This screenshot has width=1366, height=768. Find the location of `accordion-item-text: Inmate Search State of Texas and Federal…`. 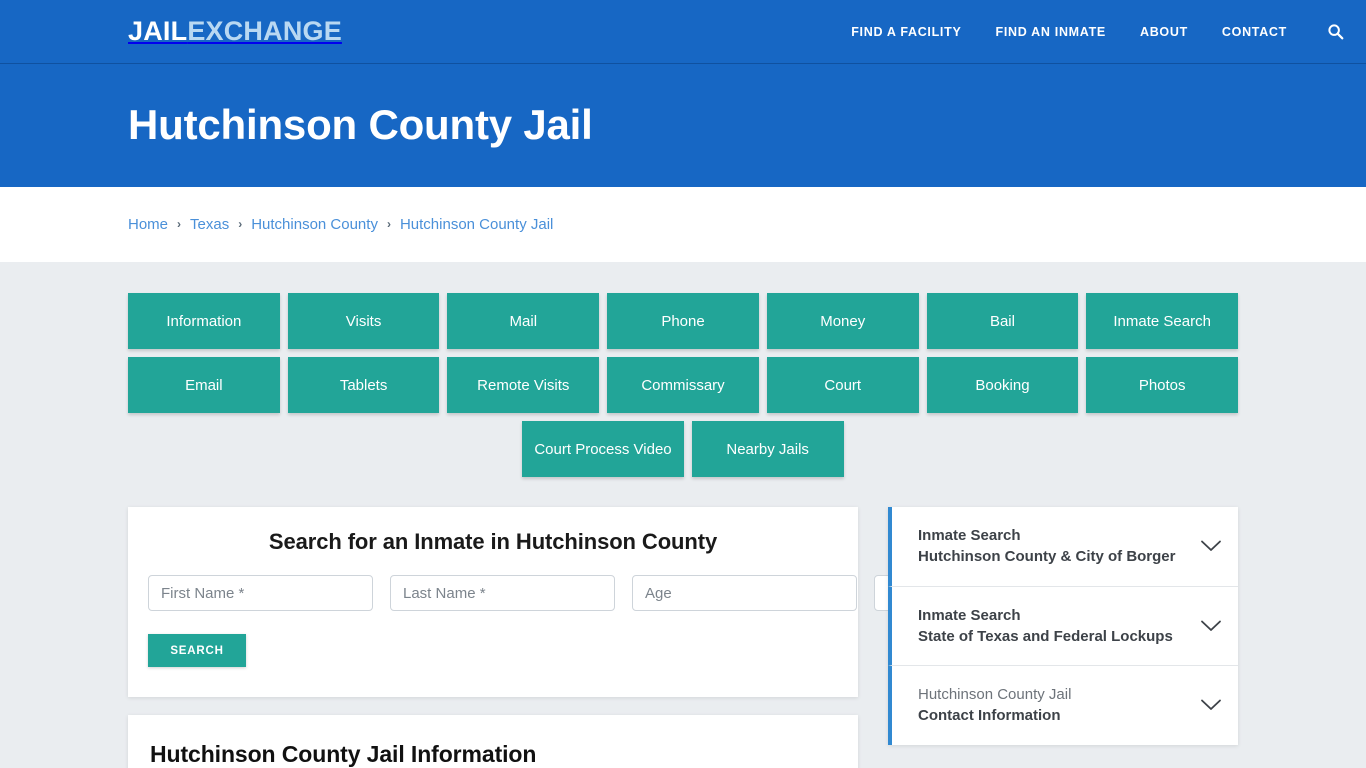

accordion-item-text: Inmate Search State of Texas and Federal… is located at coordinates (1053, 626).